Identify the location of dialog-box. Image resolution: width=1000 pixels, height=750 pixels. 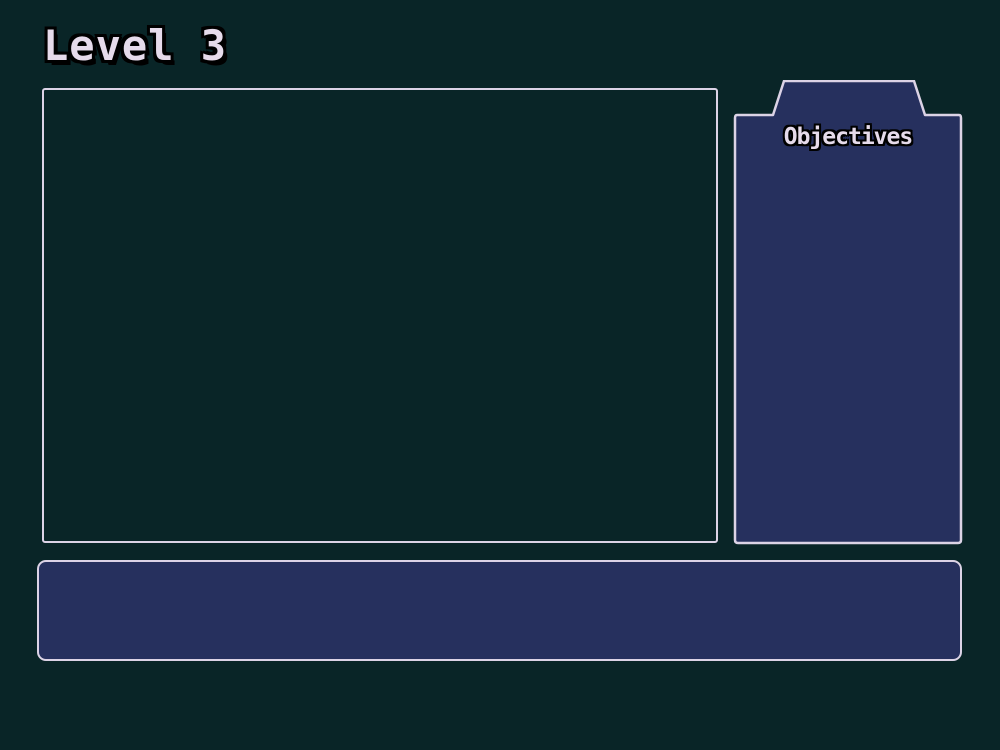
(499, 610).